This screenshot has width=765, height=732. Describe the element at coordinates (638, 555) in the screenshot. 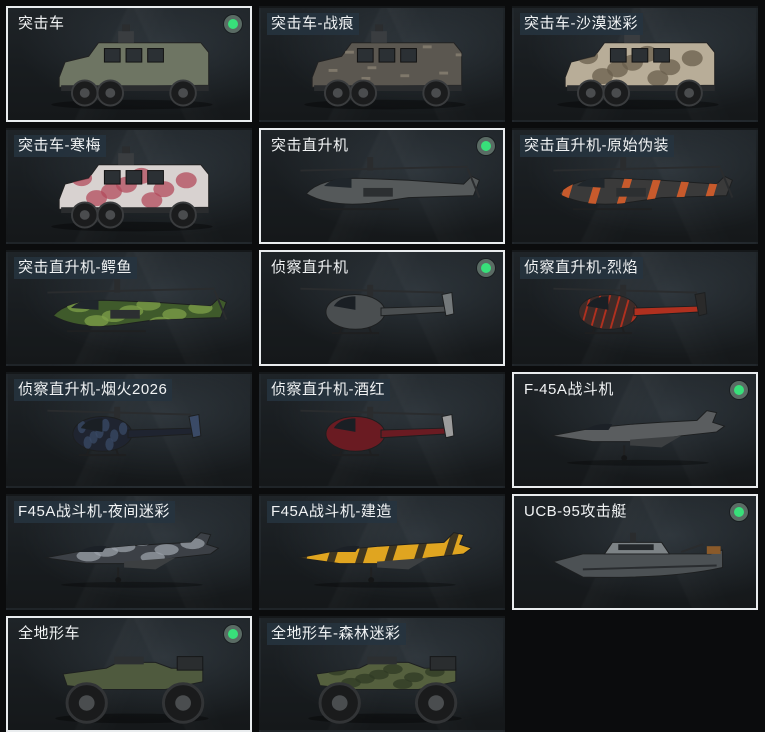

I see `attack-boat-graphic` at that location.